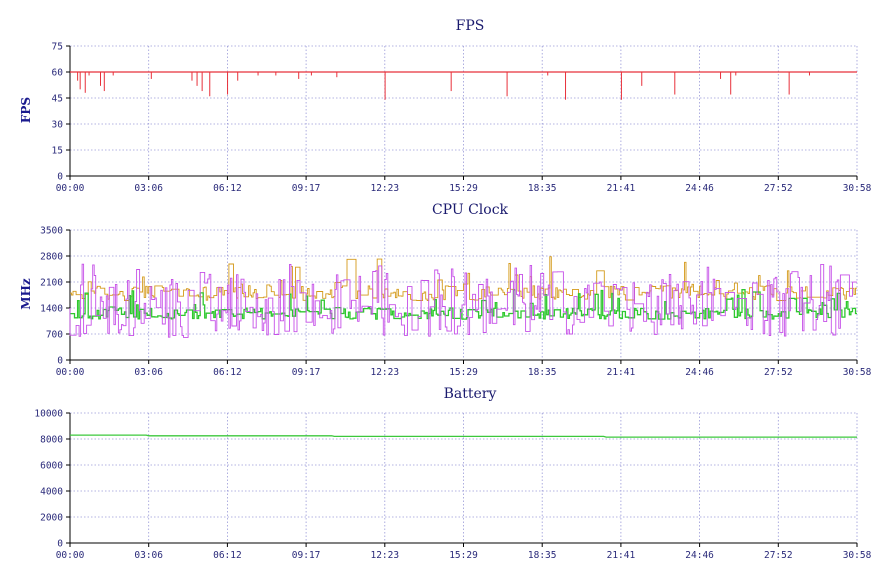 The width and height of the screenshot is (890, 577). What do you see at coordinates (306, 188) in the screenshot?
I see `fps-x-tick-label: 09:17` at bounding box center [306, 188].